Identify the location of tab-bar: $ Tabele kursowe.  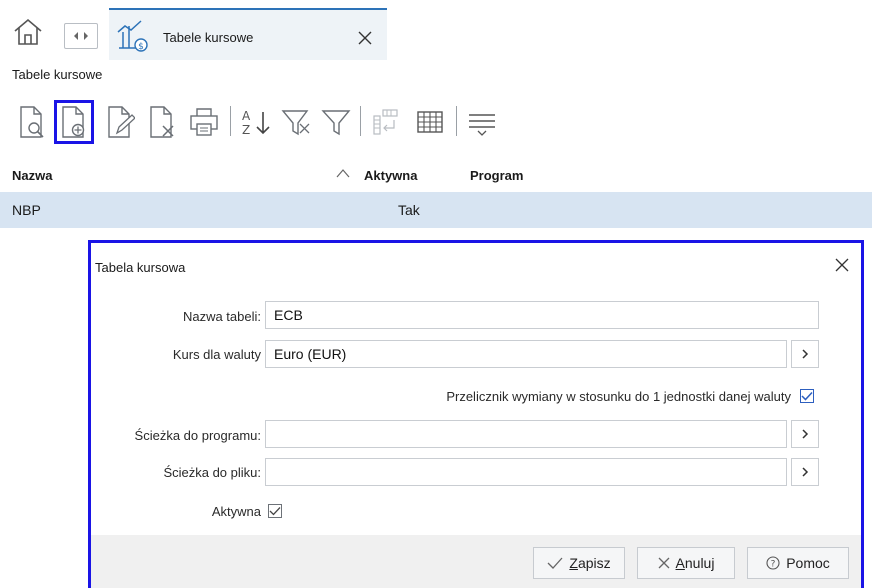
(436, 30).